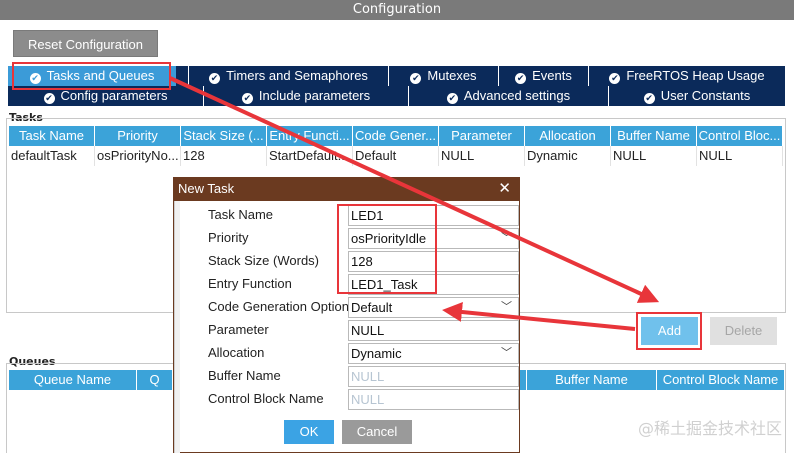 Image resolution: width=794 pixels, height=453 pixels. What do you see at coordinates (85, 43) in the screenshot?
I see `reset-configuration-button: Reset Configuration` at bounding box center [85, 43].